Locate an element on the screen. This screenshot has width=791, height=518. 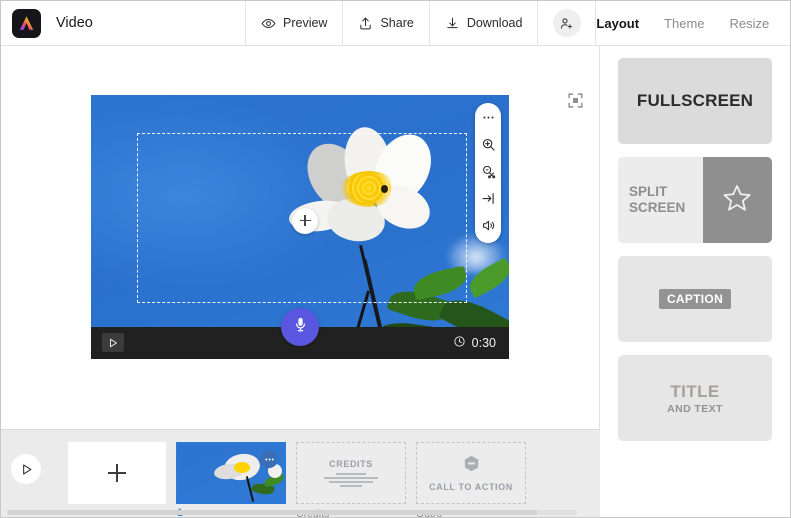
preview-button: Preview is located at coordinates (295, 23).